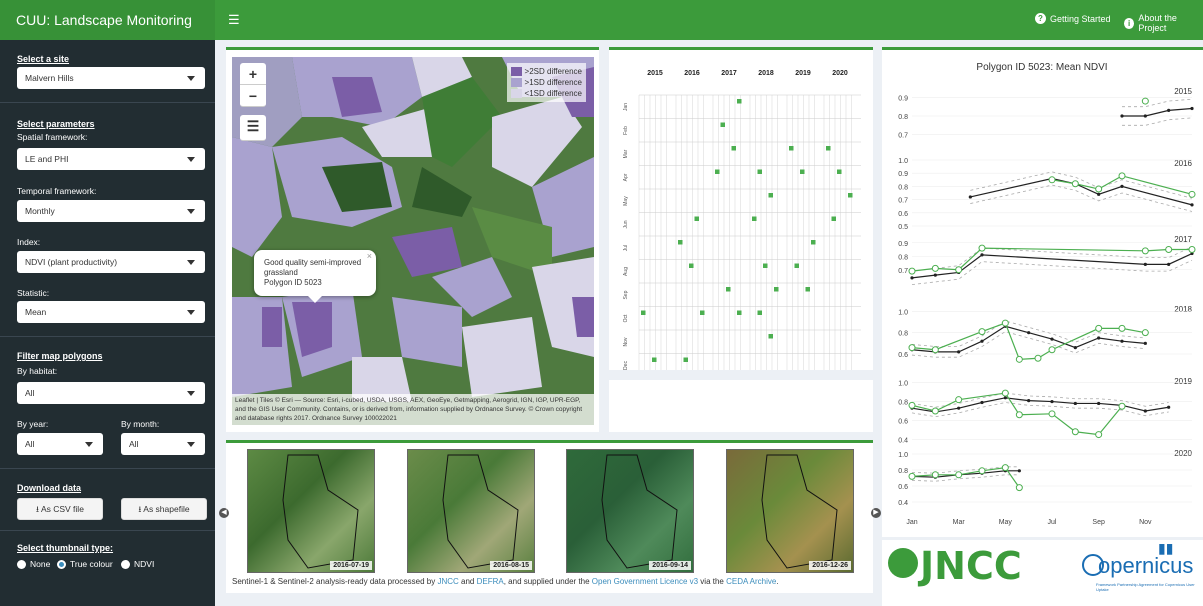 The height and width of the screenshot is (606, 1203). Describe the element at coordinates (369, 256) in the screenshot. I see `close-icon: ×` at that location.